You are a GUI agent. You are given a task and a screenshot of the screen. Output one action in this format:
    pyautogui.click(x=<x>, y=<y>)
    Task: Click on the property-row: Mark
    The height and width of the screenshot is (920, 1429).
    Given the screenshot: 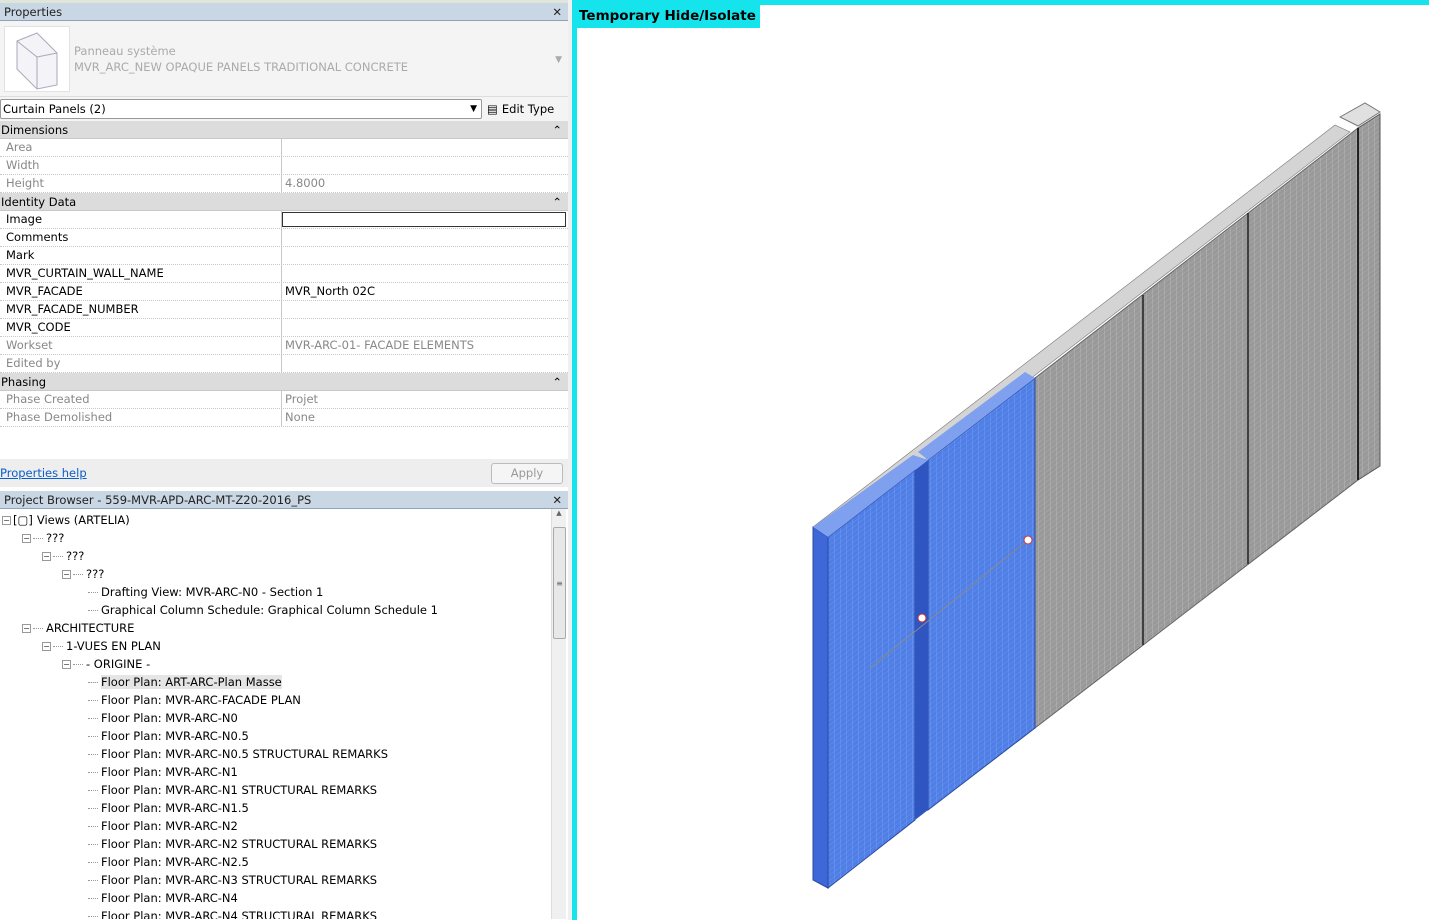 What is the action you would take?
    pyautogui.click(x=284, y=256)
    